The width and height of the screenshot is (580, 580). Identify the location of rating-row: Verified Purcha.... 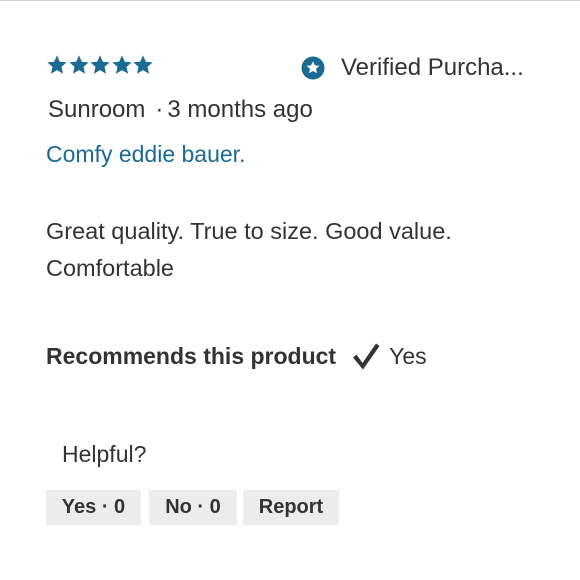
(296, 68).